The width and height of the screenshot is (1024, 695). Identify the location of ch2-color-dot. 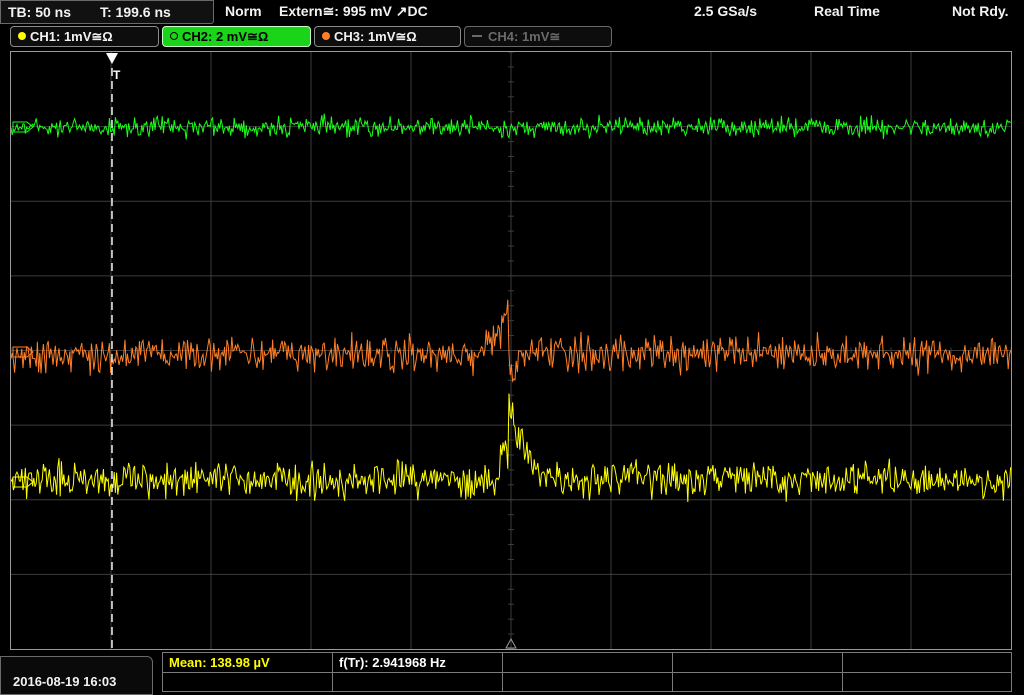
(174, 36).